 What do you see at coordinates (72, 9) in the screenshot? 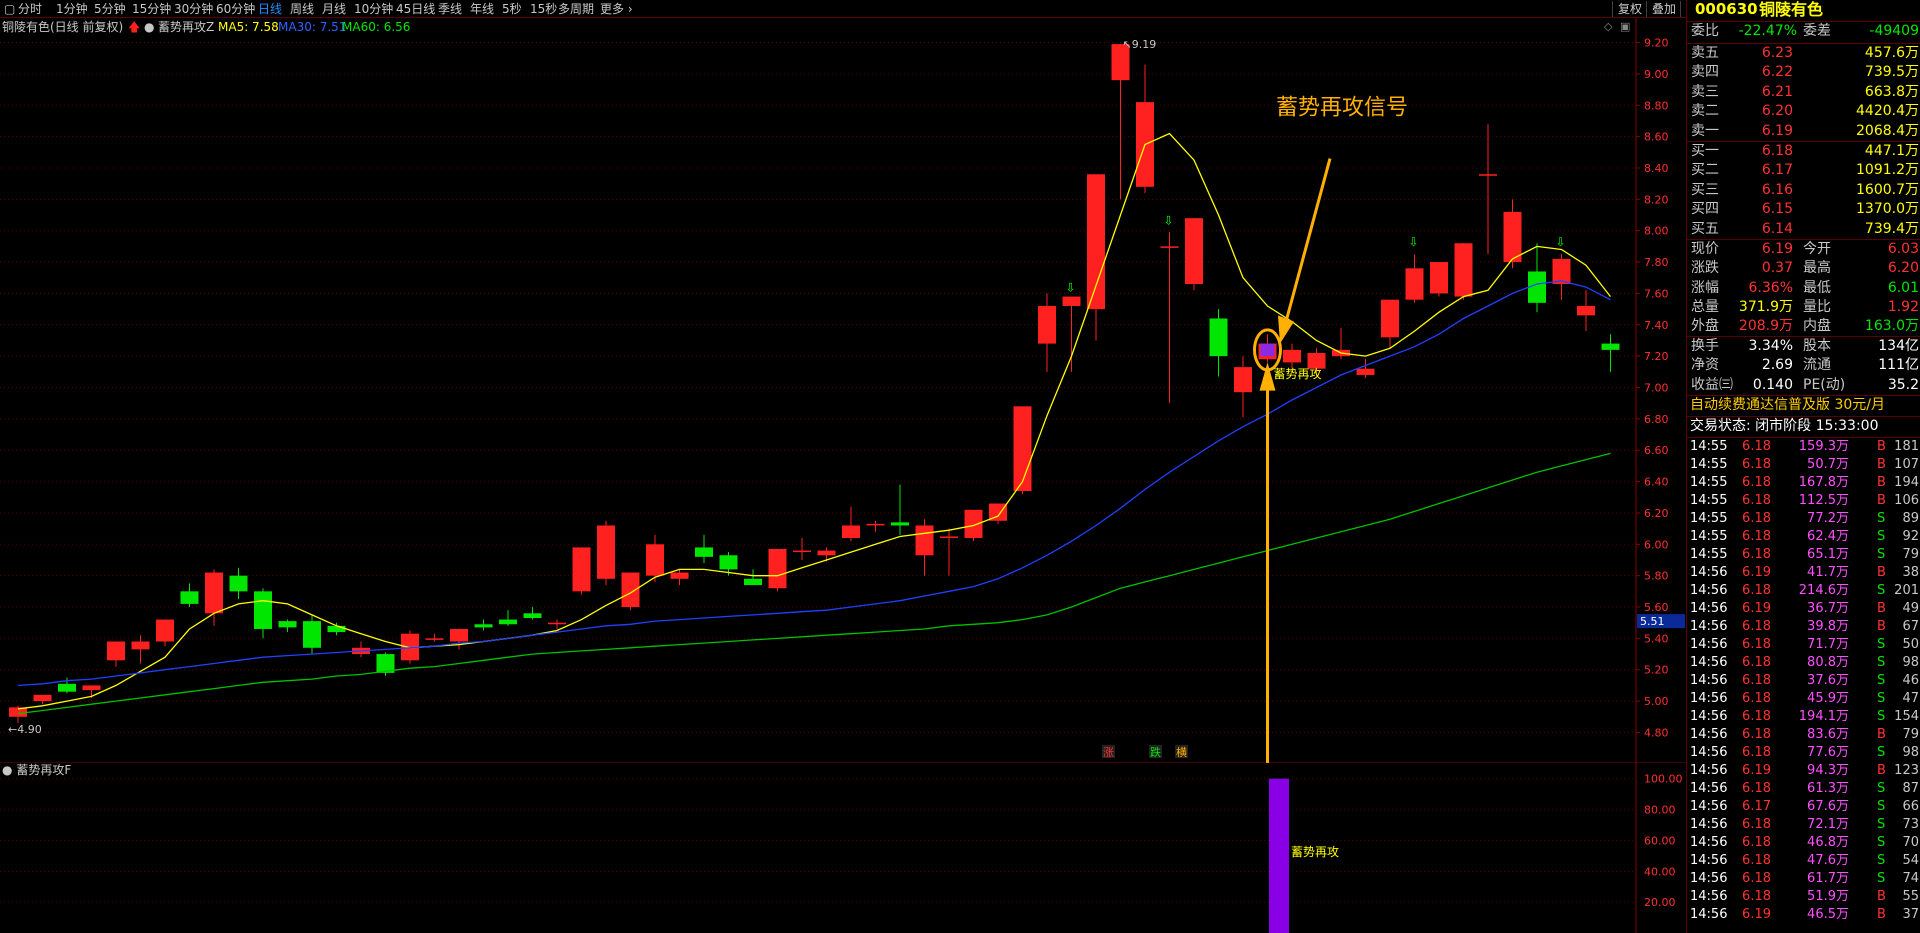
I see `period-tab: 1分钟` at bounding box center [72, 9].